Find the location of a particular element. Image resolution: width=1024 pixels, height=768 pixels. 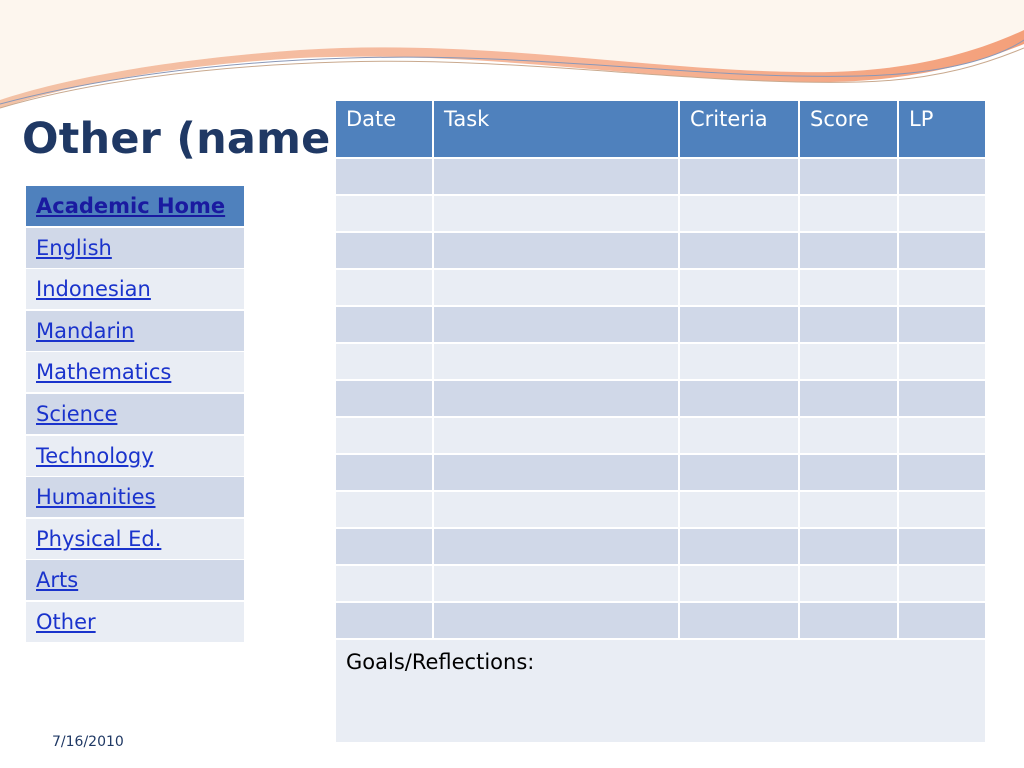

nav-item-mandarin: Mandarin is located at coordinates (135, 330).